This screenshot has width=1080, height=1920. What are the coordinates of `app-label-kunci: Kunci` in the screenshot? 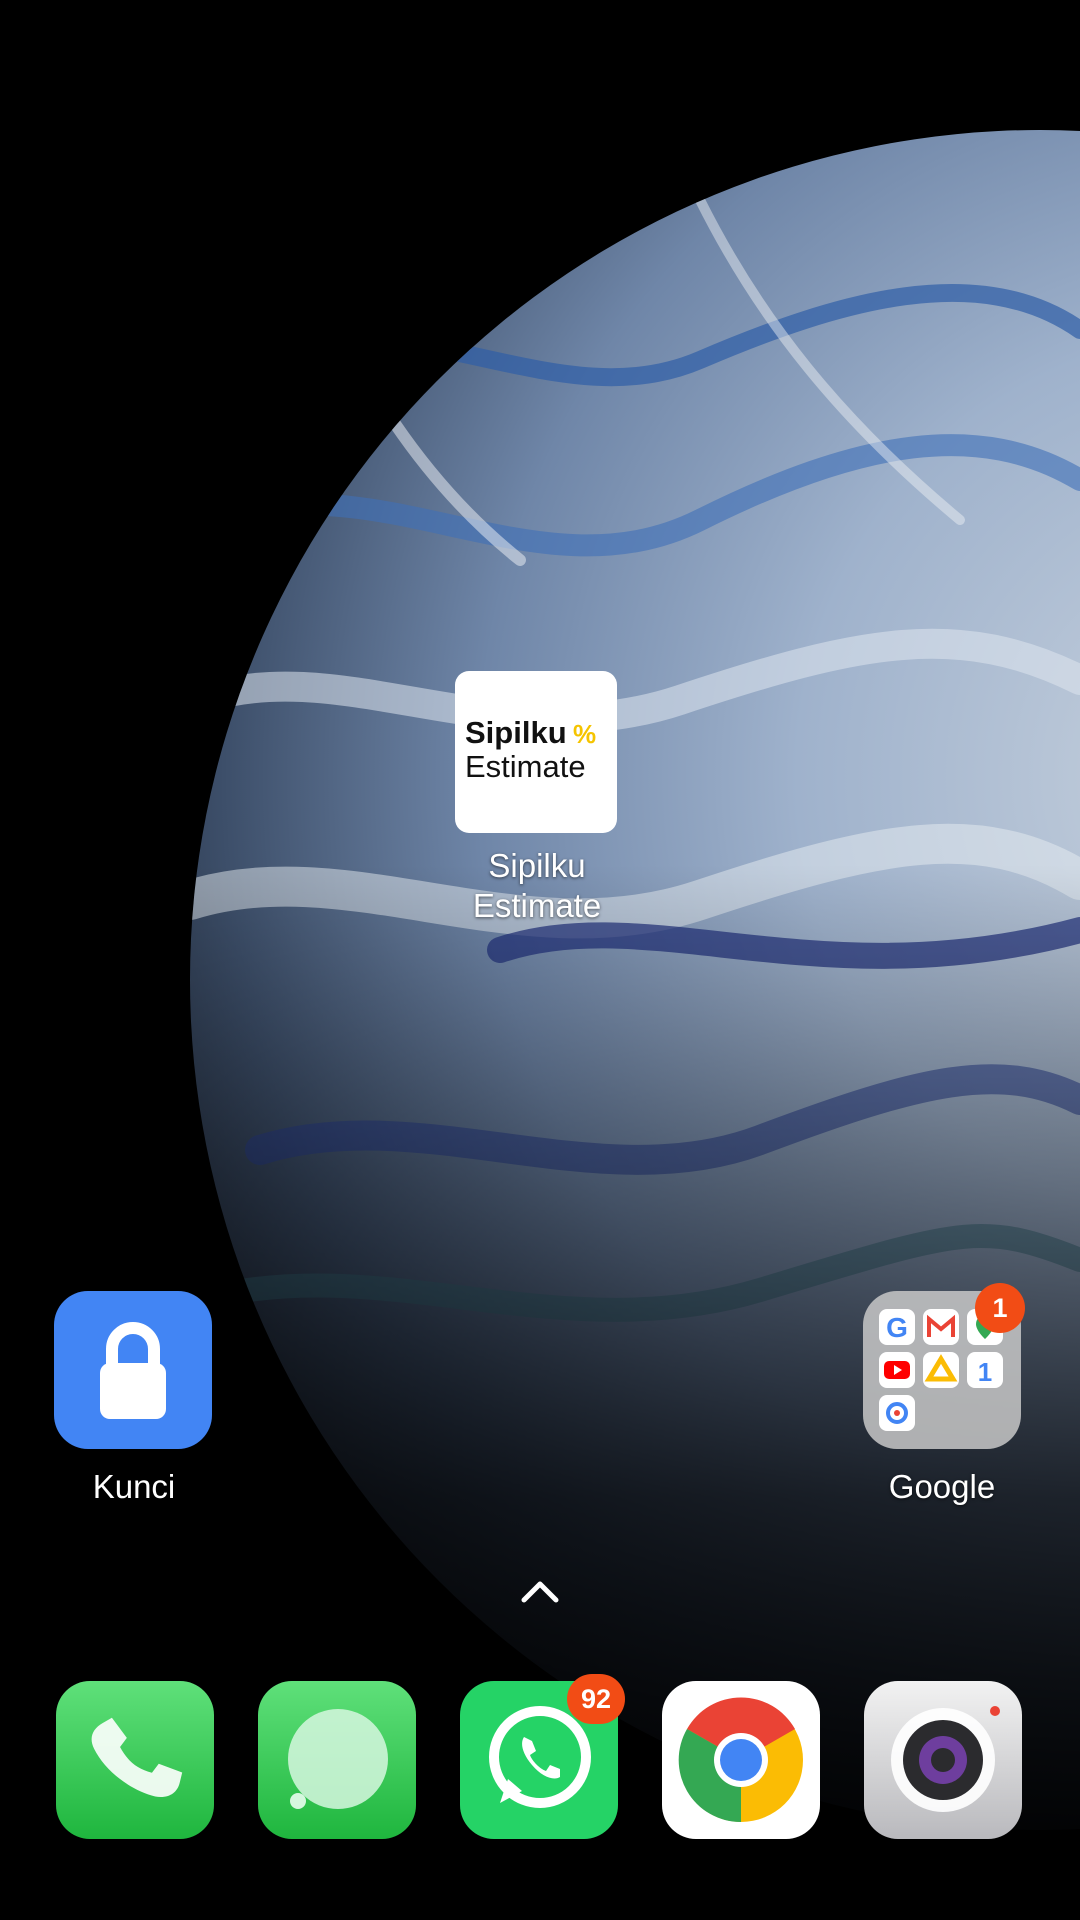 It's located at (134, 1486).